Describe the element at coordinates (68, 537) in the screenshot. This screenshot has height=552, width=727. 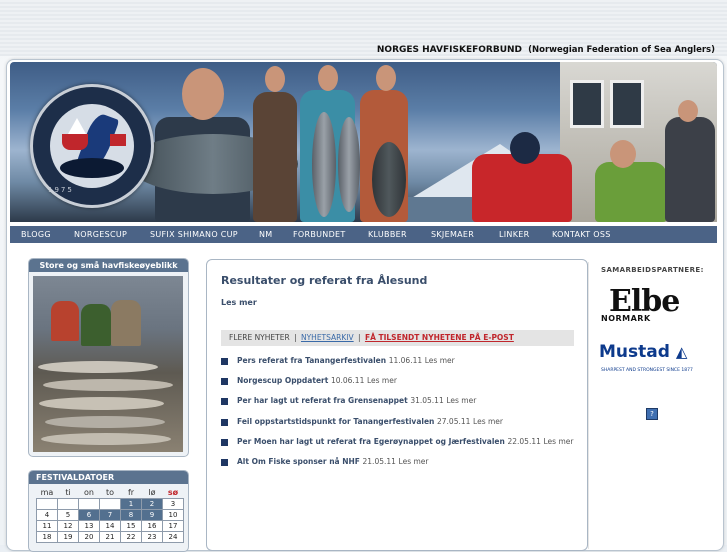
I see `calendar-day: 19` at that location.